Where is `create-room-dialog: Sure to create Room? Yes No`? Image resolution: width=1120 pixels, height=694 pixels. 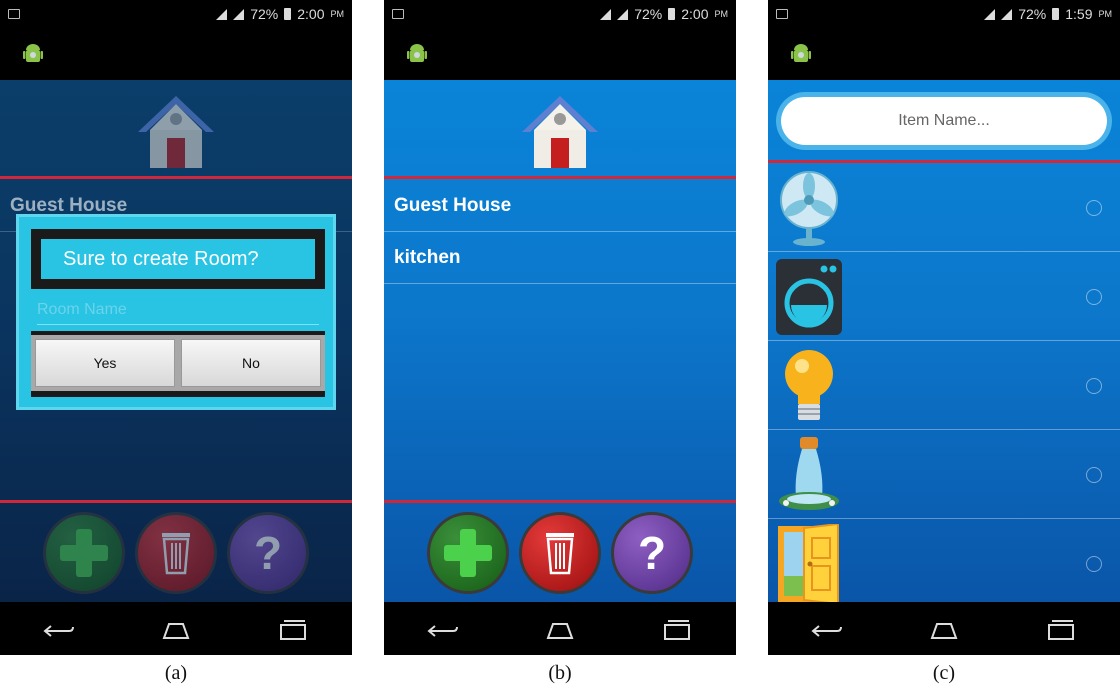
create-room-dialog: Sure to create Room? Yes No is located at coordinates (176, 312).